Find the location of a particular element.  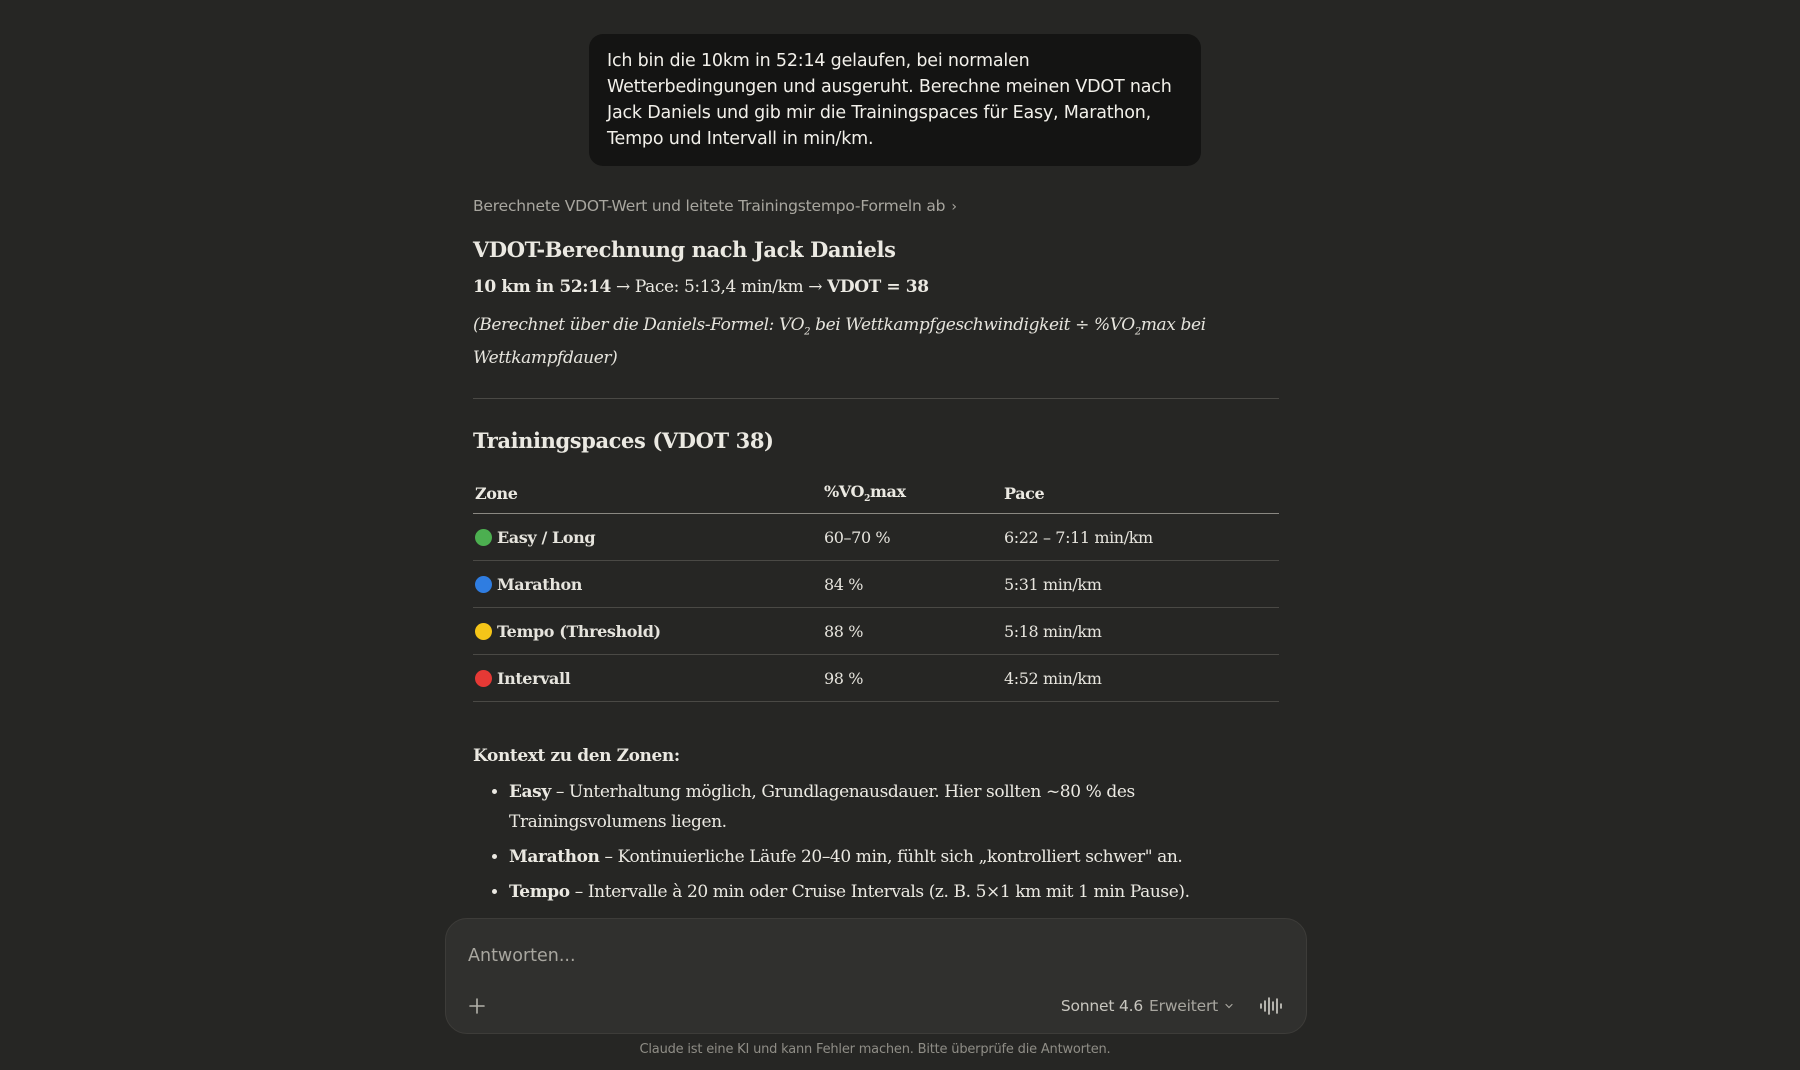

table-row: Intervall 98 % 4:52 min/km is located at coordinates (876, 678).